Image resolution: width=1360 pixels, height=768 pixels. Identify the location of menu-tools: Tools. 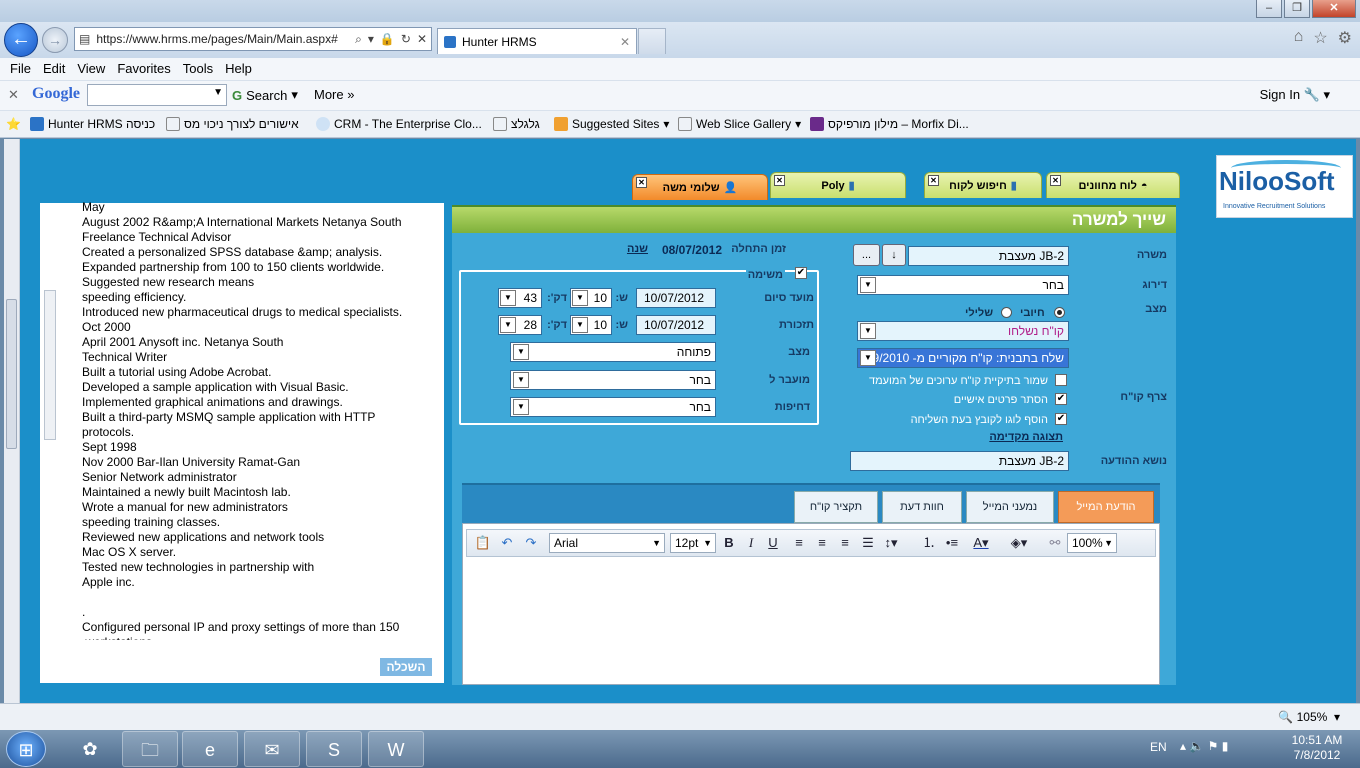
(198, 69).